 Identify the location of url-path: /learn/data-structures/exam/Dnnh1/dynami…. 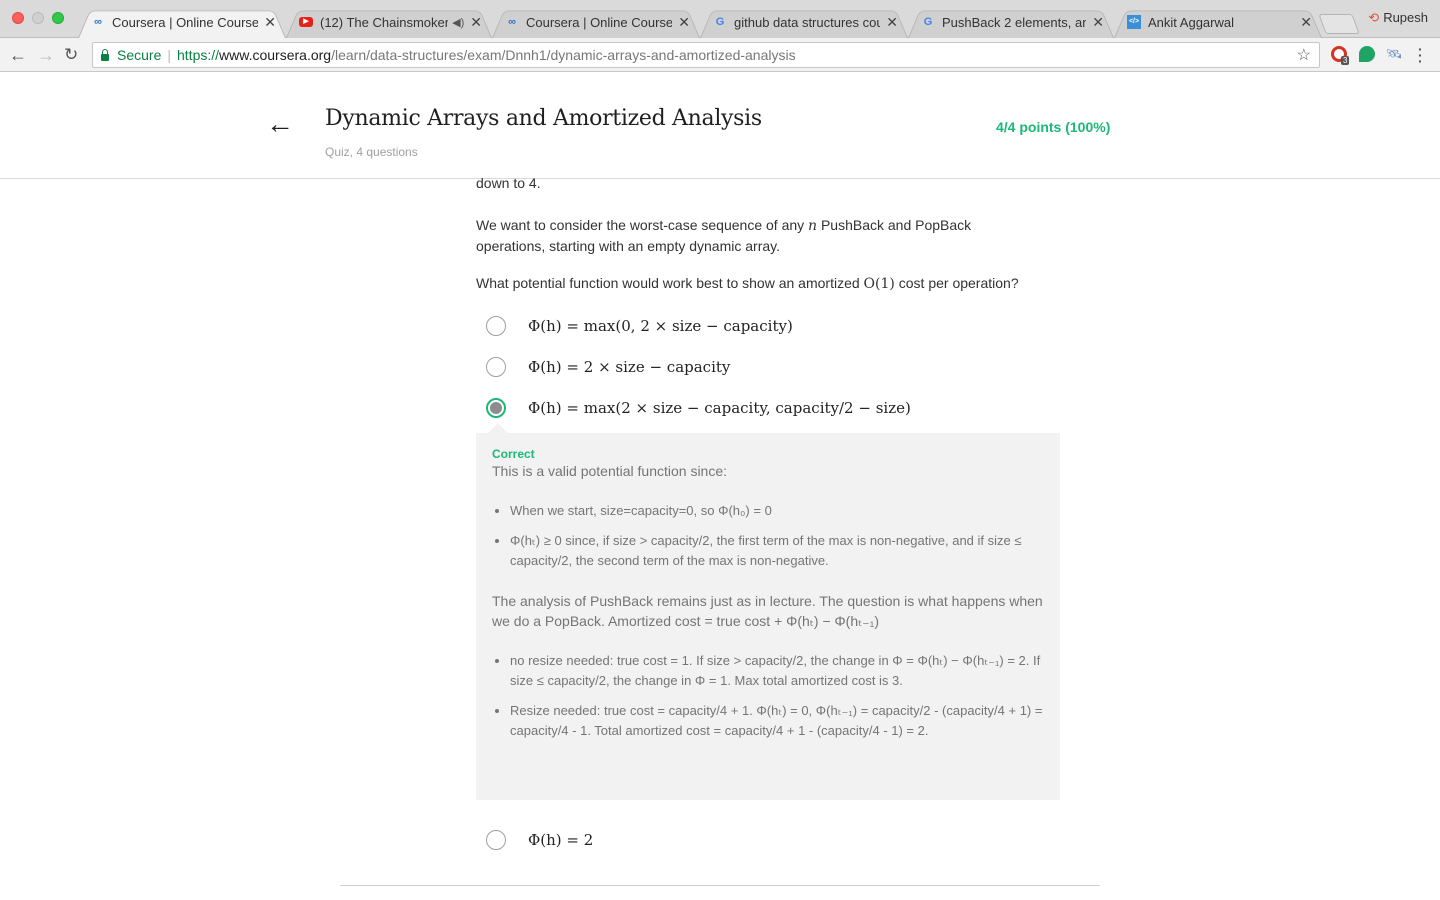
(563, 55).